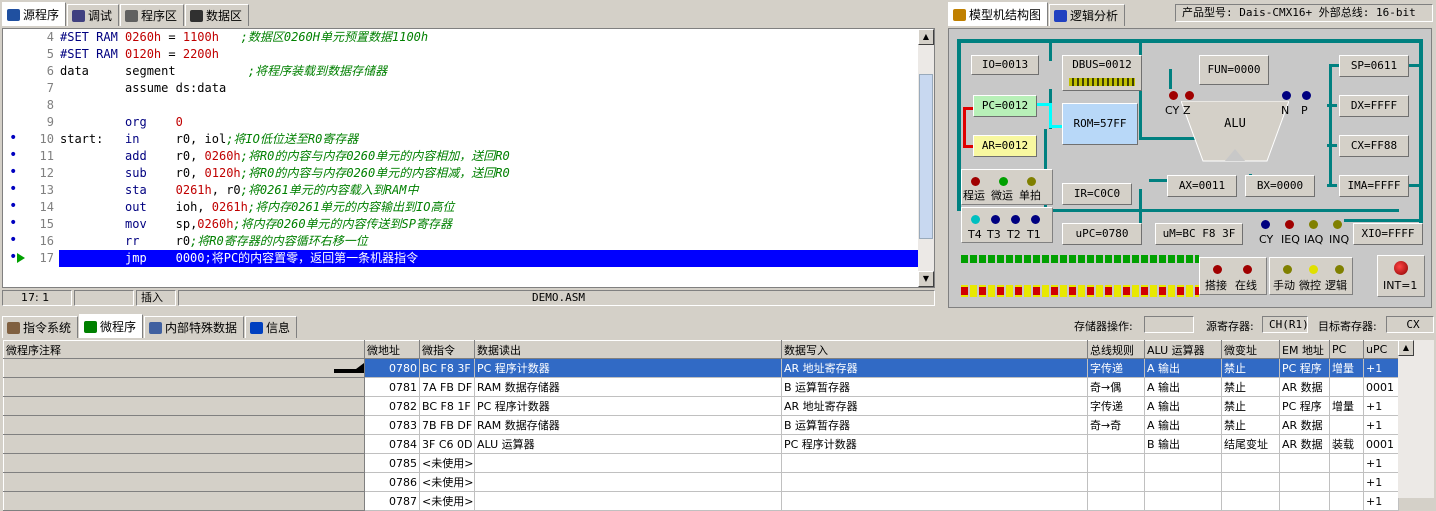  What do you see at coordinates (30, 71) in the screenshot?
I see `line-gutter: 6` at bounding box center [30, 71].